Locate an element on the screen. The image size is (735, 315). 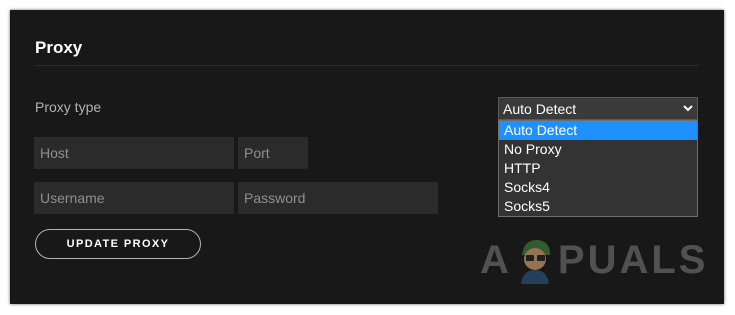
password-placeholder: Password is located at coordinates (275, 198).